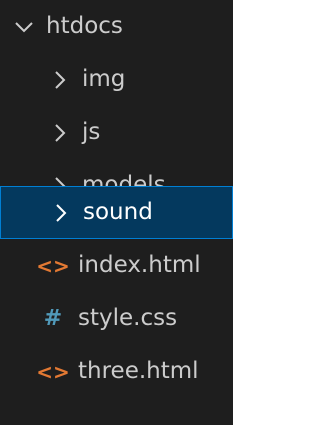 This screenshot has height=425, width=320. I want to click on chevron-down-icon, so click(24, 27).